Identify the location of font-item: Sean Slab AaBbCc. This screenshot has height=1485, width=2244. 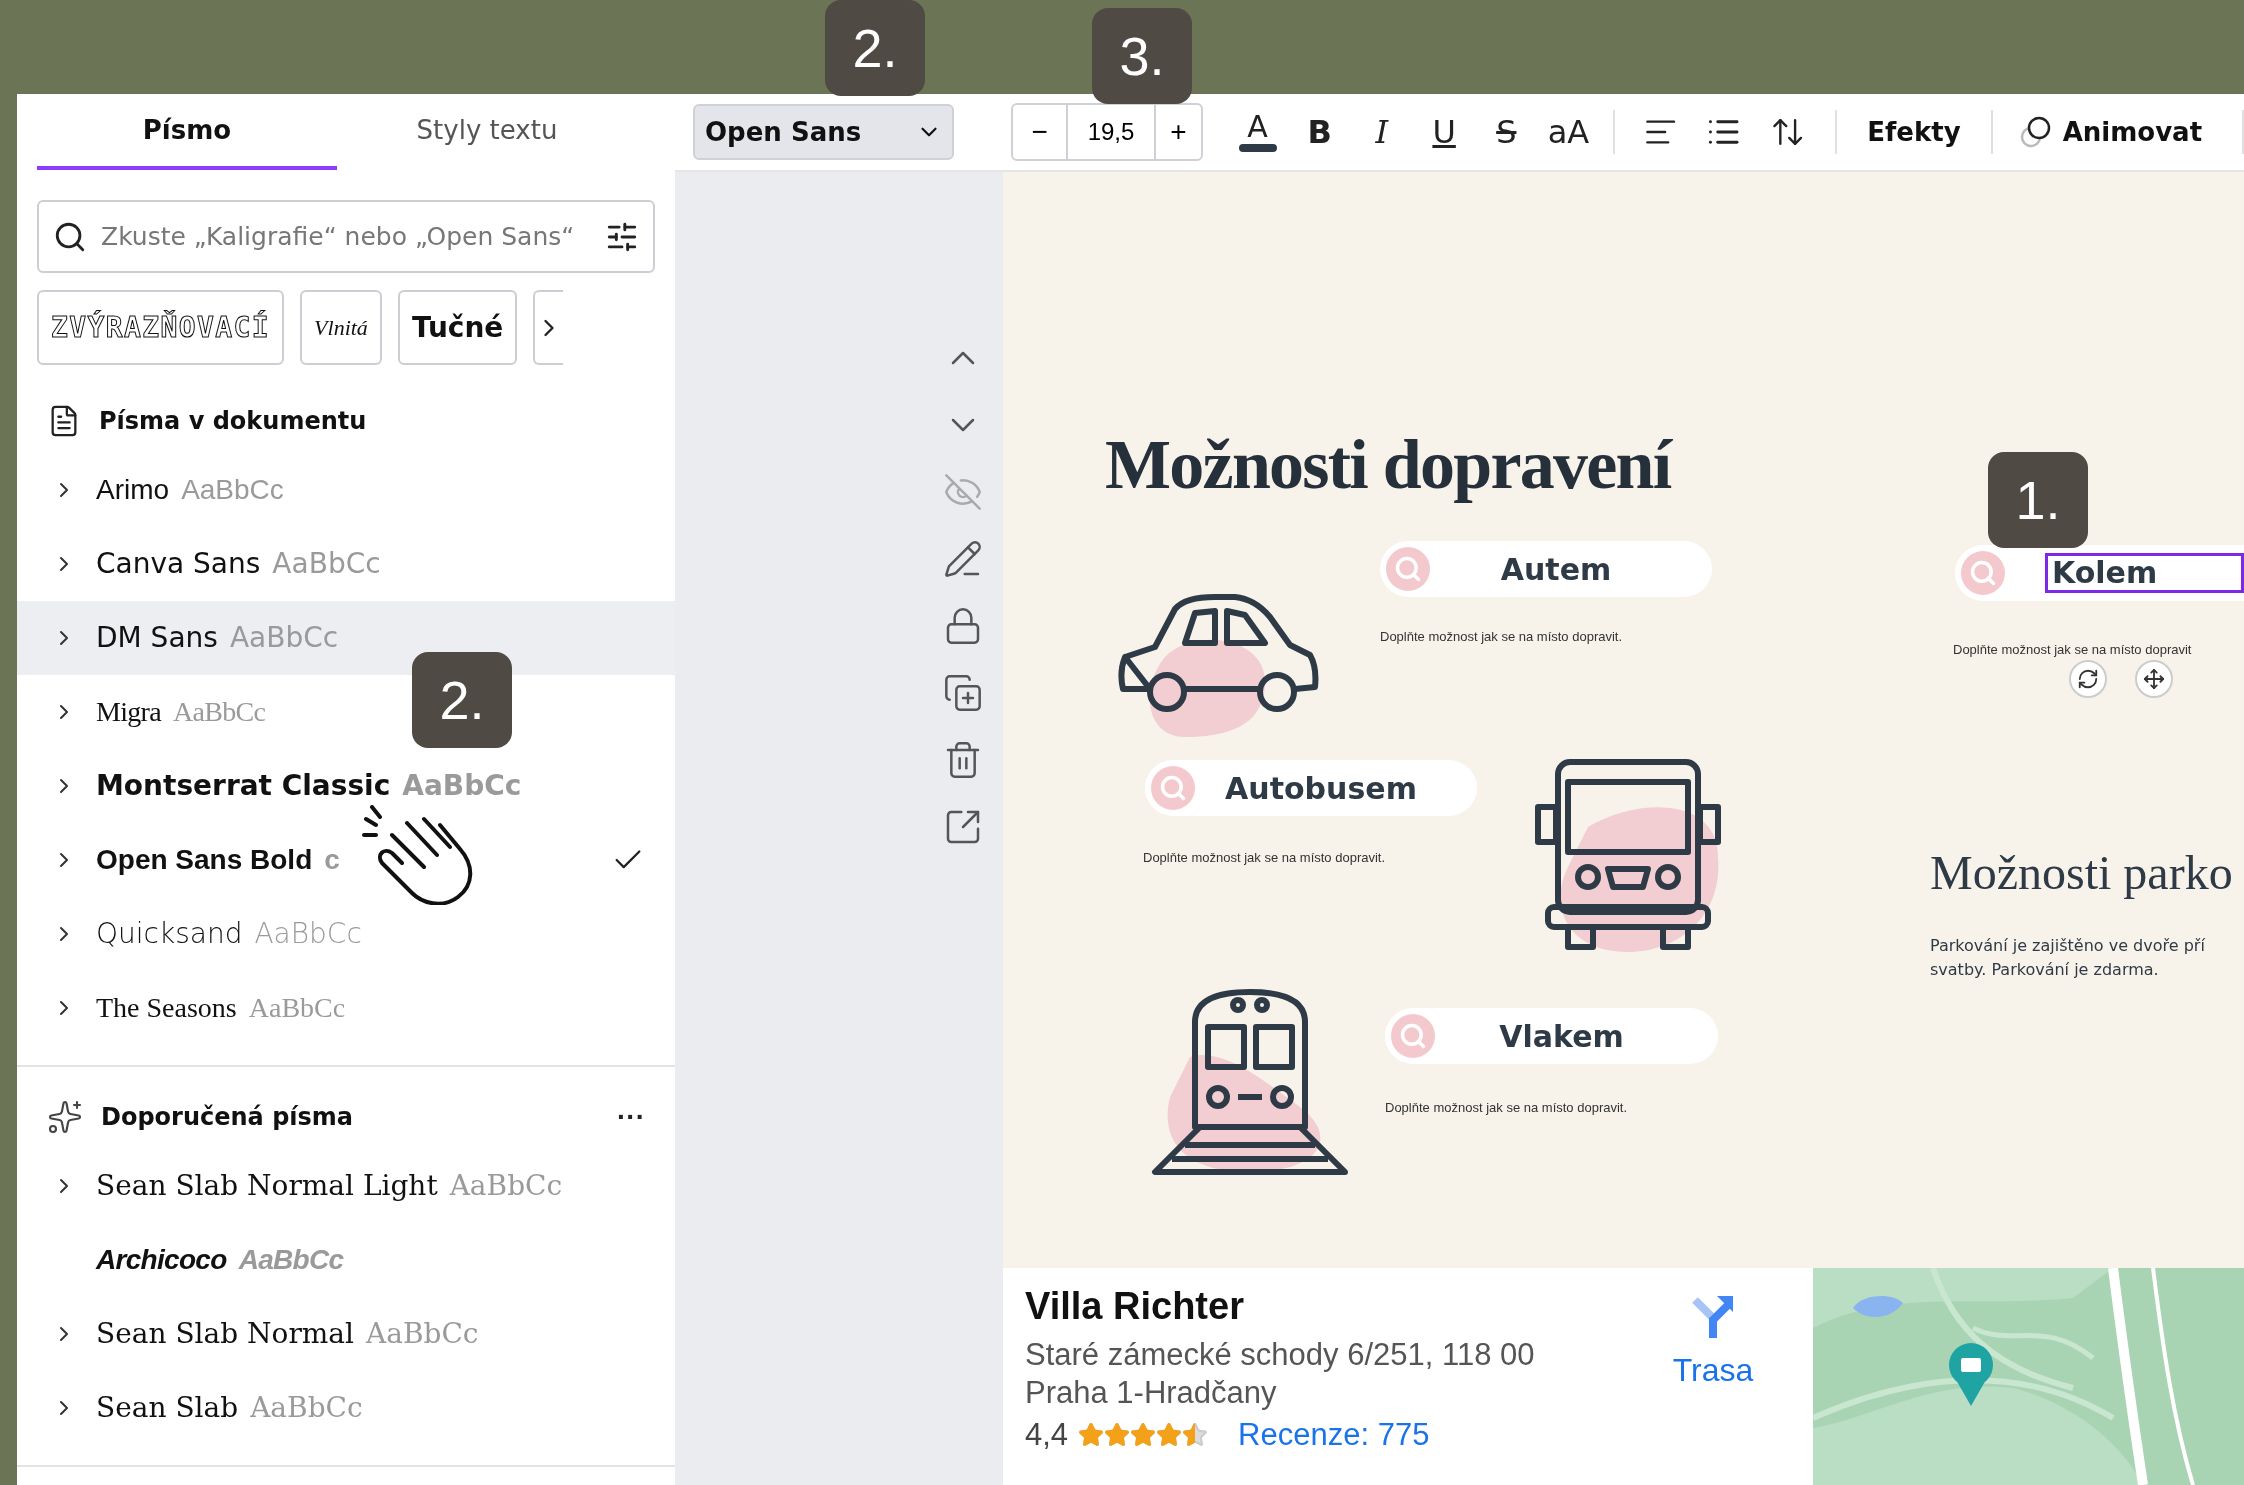
(205, 1408).